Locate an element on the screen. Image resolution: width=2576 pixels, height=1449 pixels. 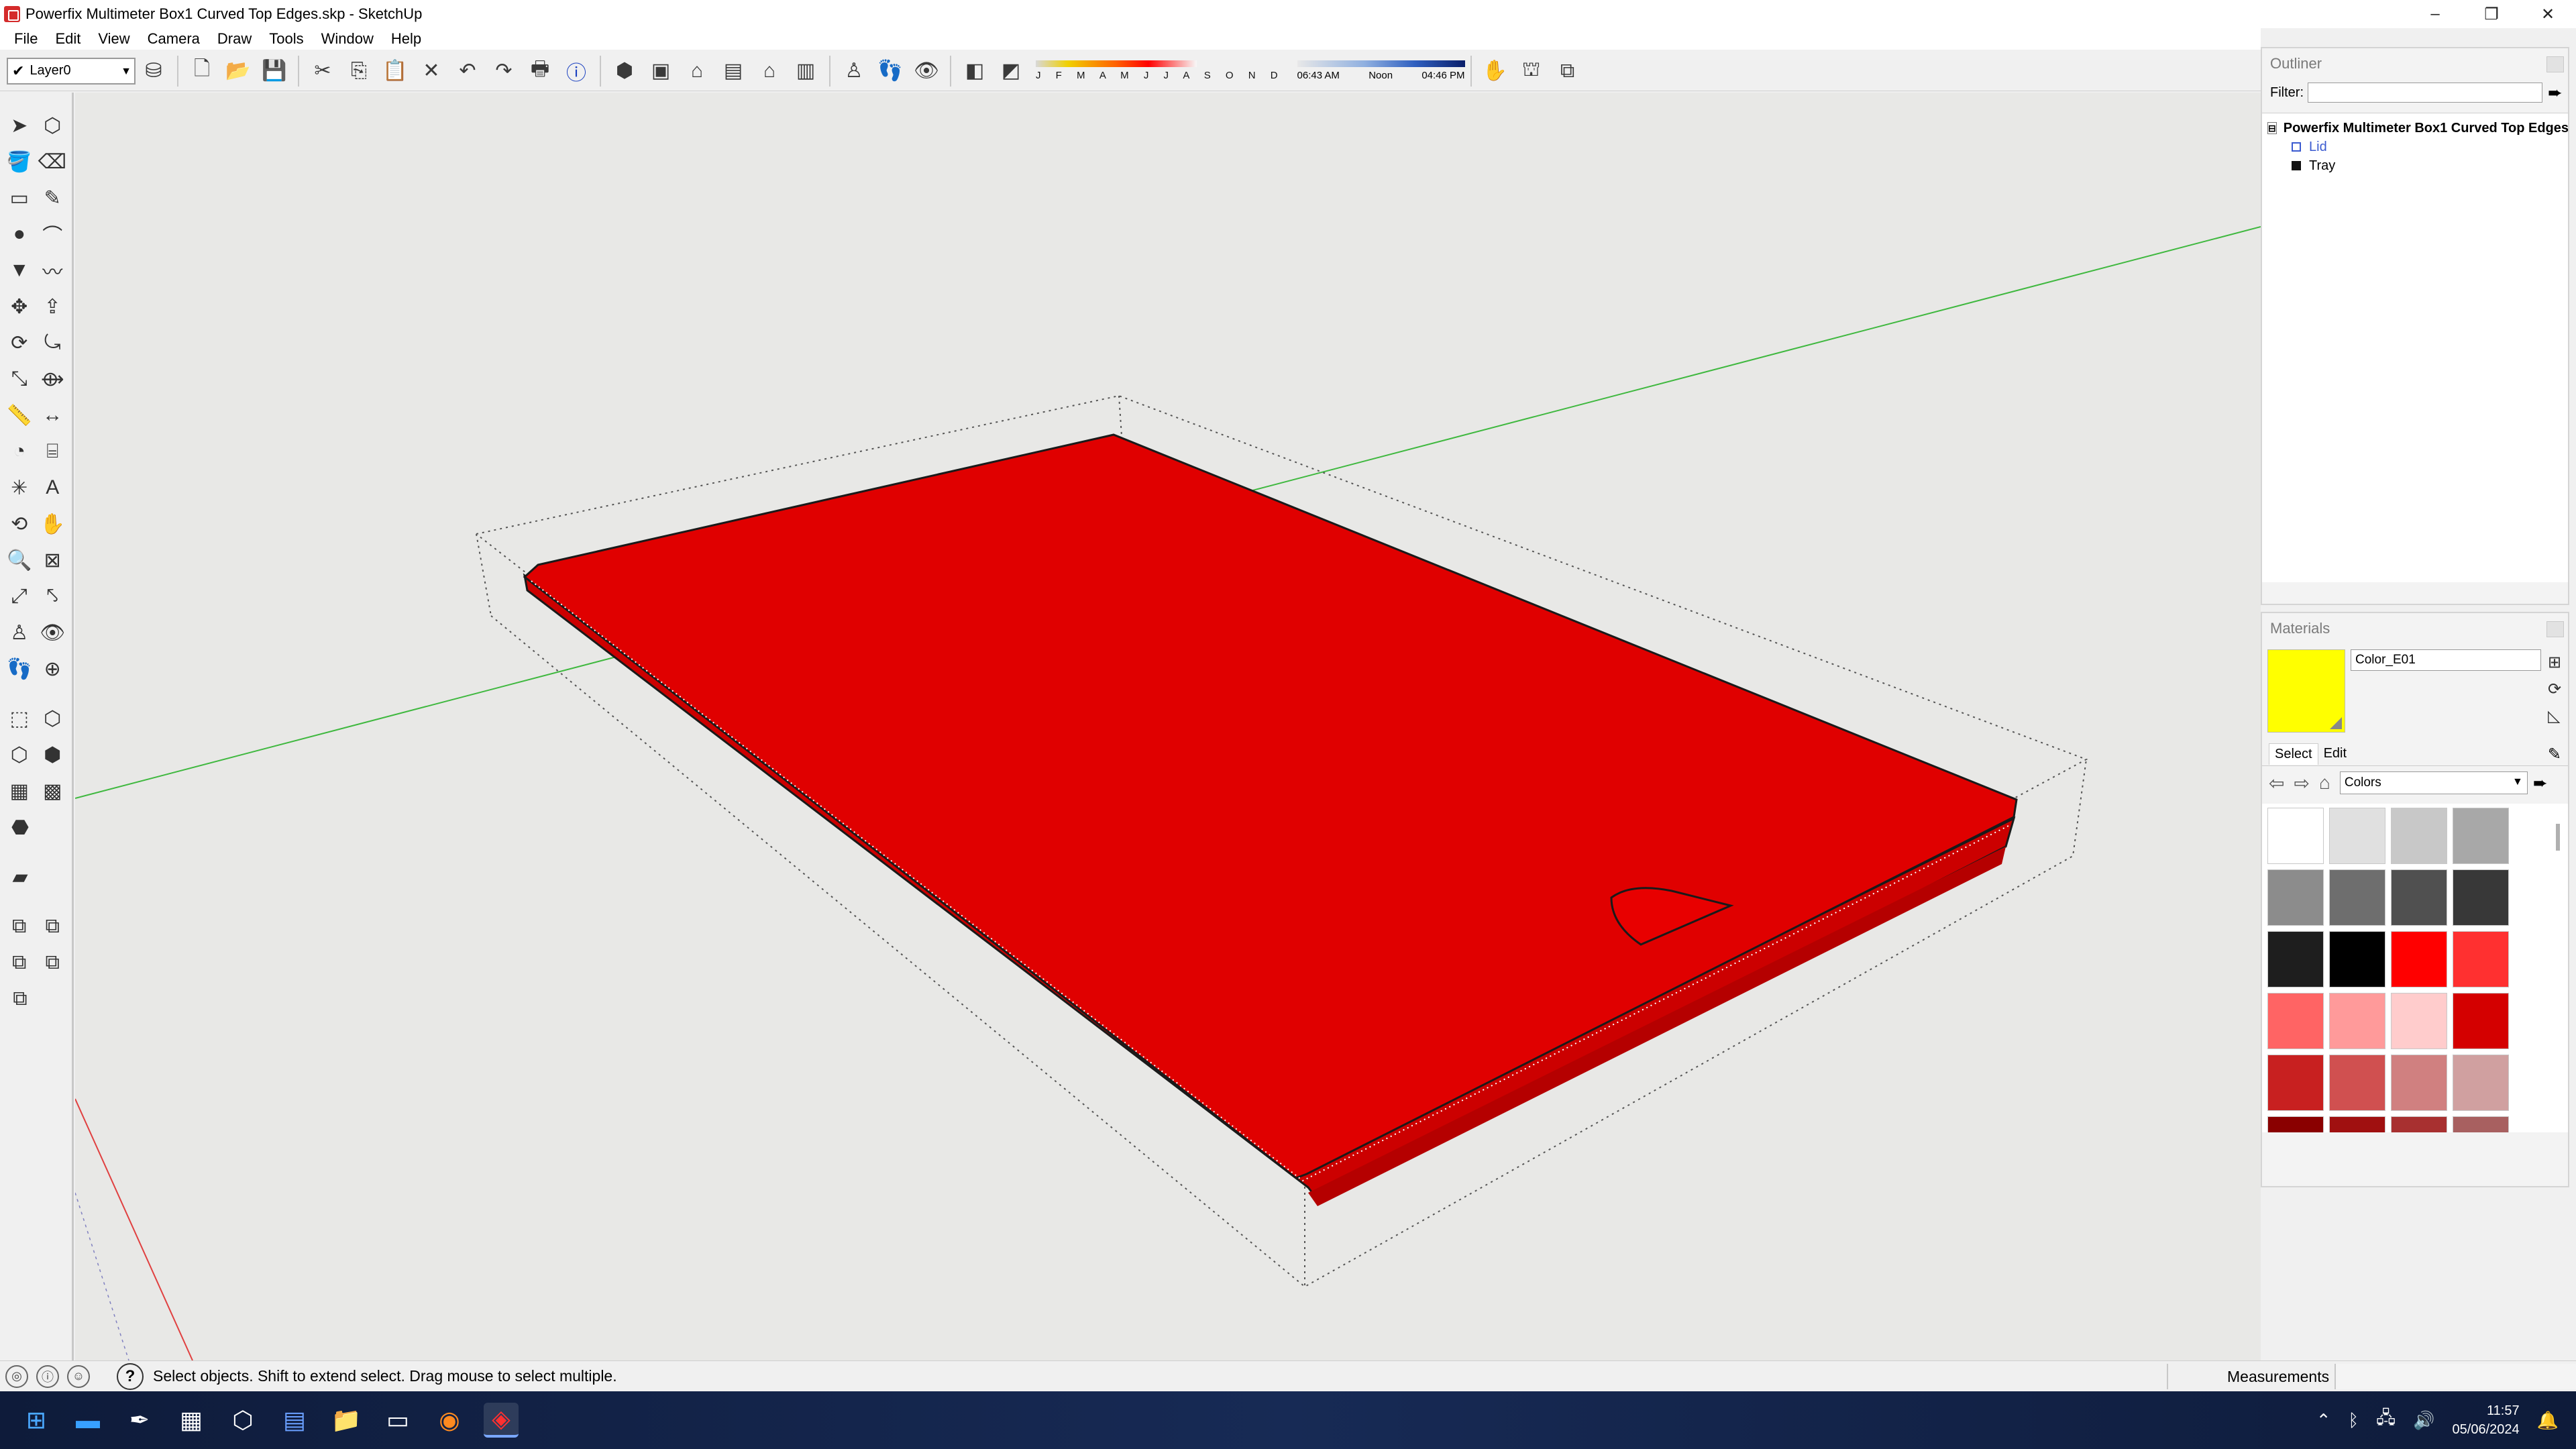
shadow-time-slider: 06:43 AM Noon 04:46 PM is located at coordinates (1381, 70).